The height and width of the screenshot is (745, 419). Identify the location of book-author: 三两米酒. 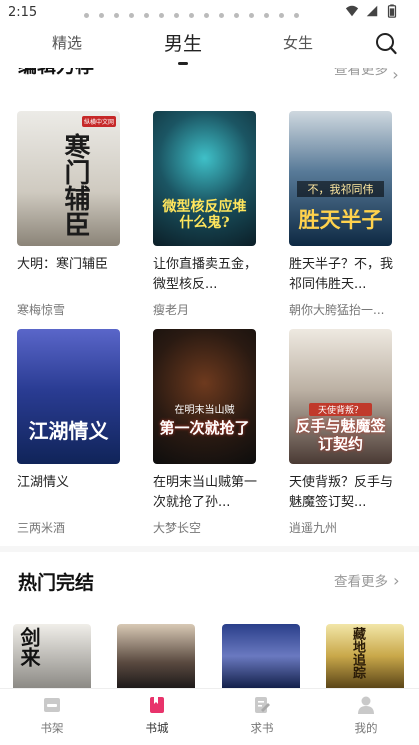
(41, 528).